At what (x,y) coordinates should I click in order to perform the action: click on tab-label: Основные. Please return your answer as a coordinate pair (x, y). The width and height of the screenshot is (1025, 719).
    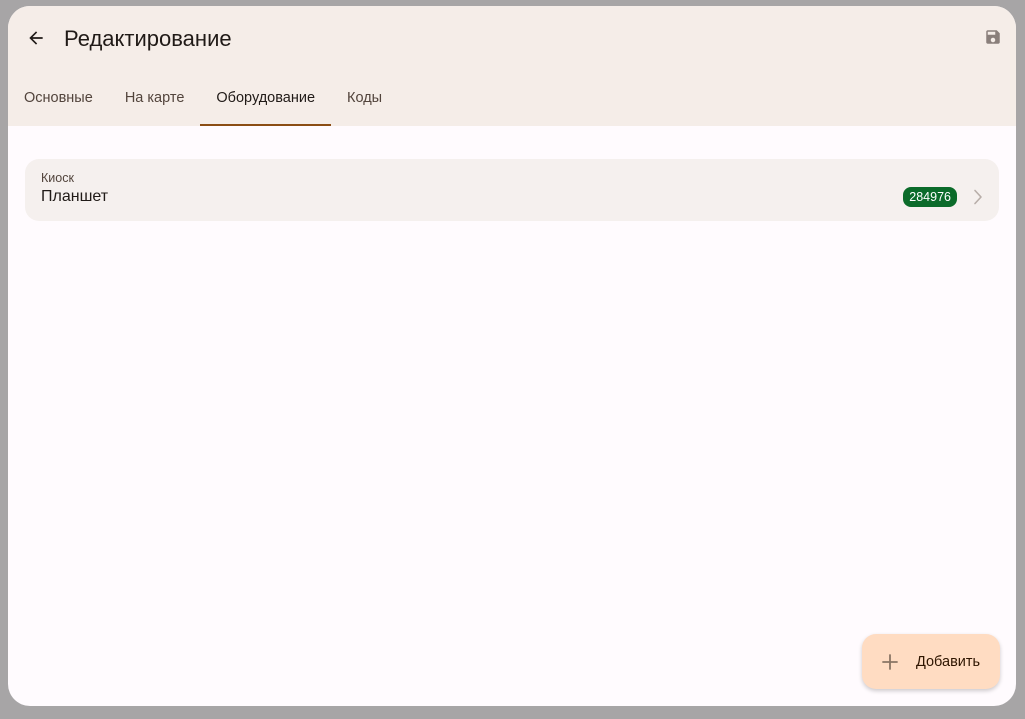
    Looking at the image, I should click on (58, 98).